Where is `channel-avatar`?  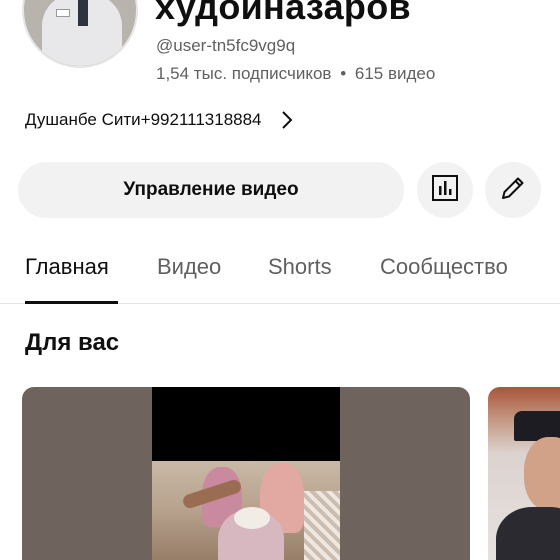
channel-avatar is located at coordinates (80, 34).